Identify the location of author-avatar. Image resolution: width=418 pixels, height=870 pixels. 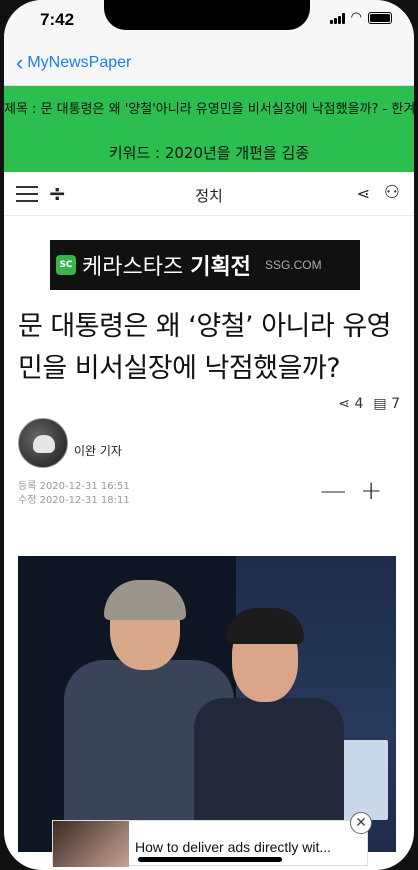
(43, 443).